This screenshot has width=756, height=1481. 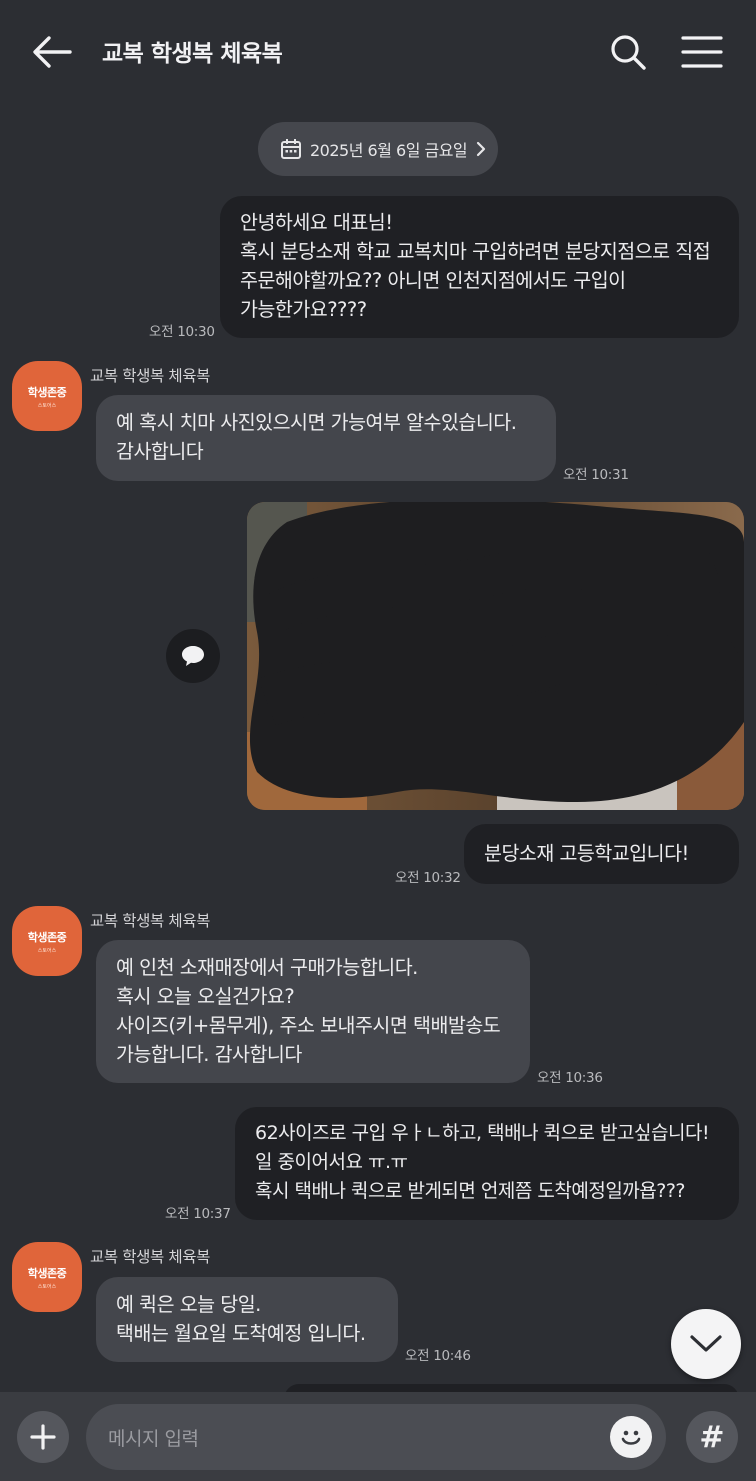 What do you see at coordinates (376, 1437) in the screenshot?
I see `message-input: 메시지 입력` at bounding box center [376, 1437].